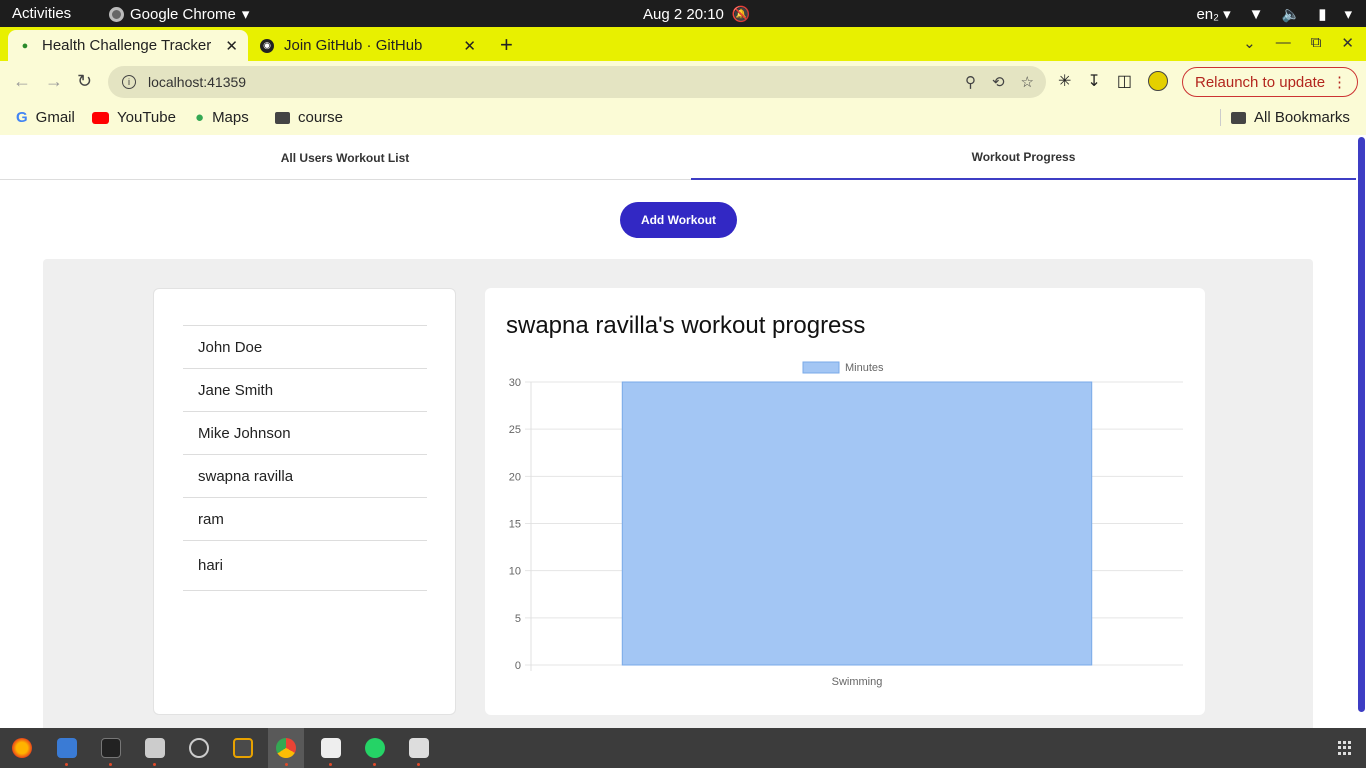 The height and width of the screenshot is (768, 1366). What do you see at coordinates (183, 14) in the screenshot?
I see `app-name: Google Chrome` at bounding box center [183, 14].